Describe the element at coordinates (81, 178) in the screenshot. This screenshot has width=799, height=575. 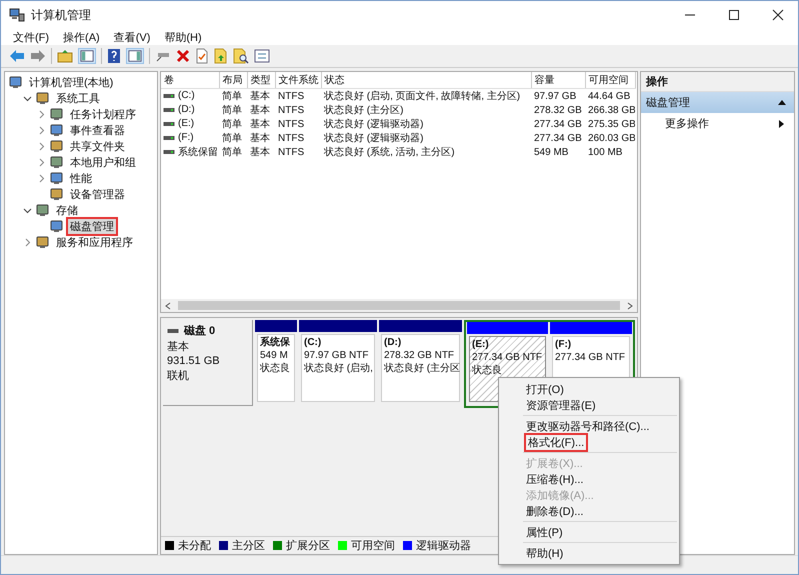
I see `tree-item: 性能` at that location.